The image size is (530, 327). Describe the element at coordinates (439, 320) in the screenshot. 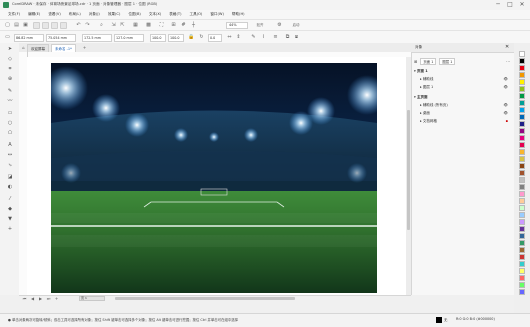

I see `fill-swatch` at that location.